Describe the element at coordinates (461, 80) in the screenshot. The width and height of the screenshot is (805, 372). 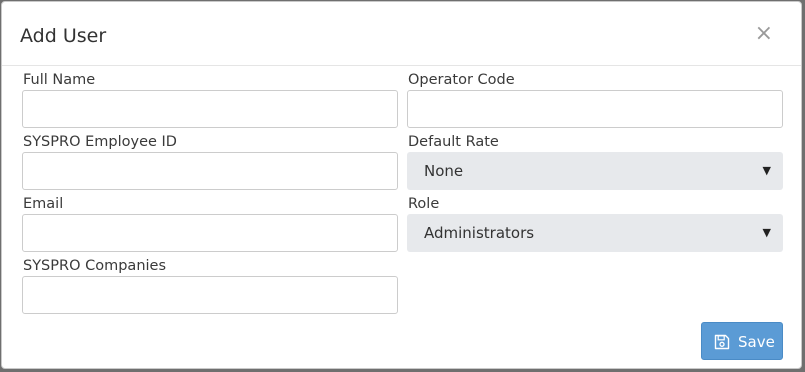
I see `operator-code-label: Operator Code` at that location.